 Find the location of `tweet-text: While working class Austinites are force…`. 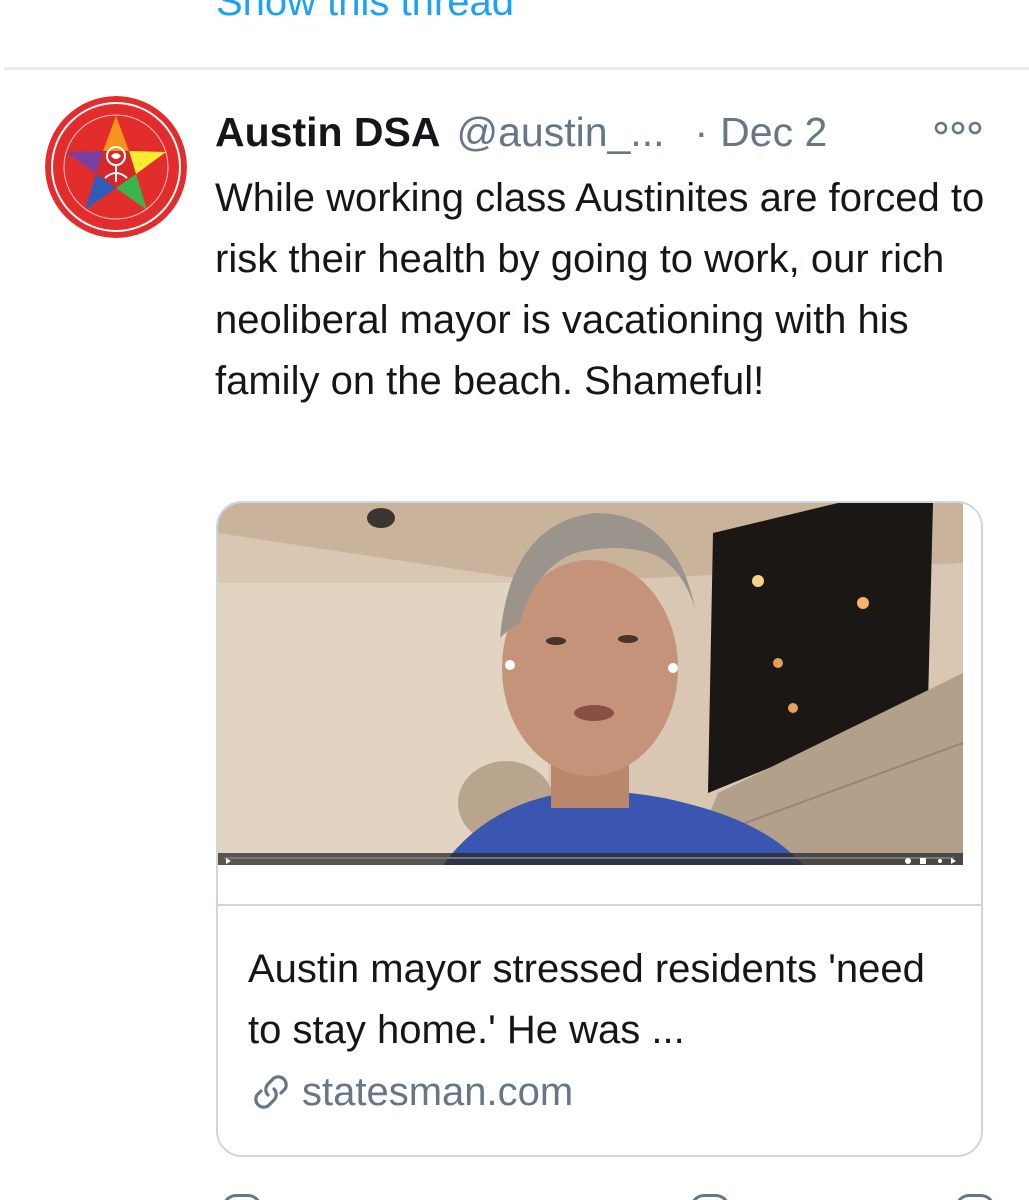

tweet-text: While working class Austinites are force… is located at coordinates (600, 289).